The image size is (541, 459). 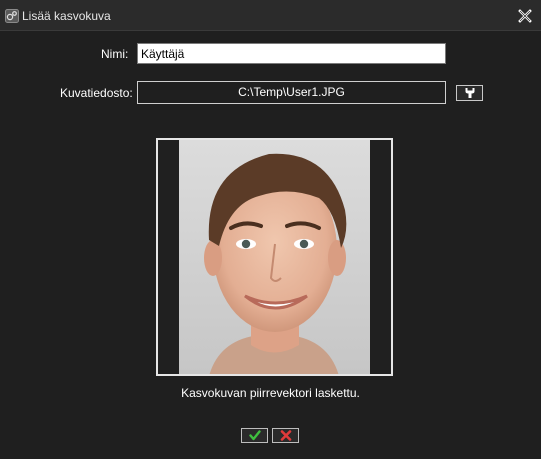 I want to click on image-file-label: Kuvatiedosto:, so click(x=96, y=93).